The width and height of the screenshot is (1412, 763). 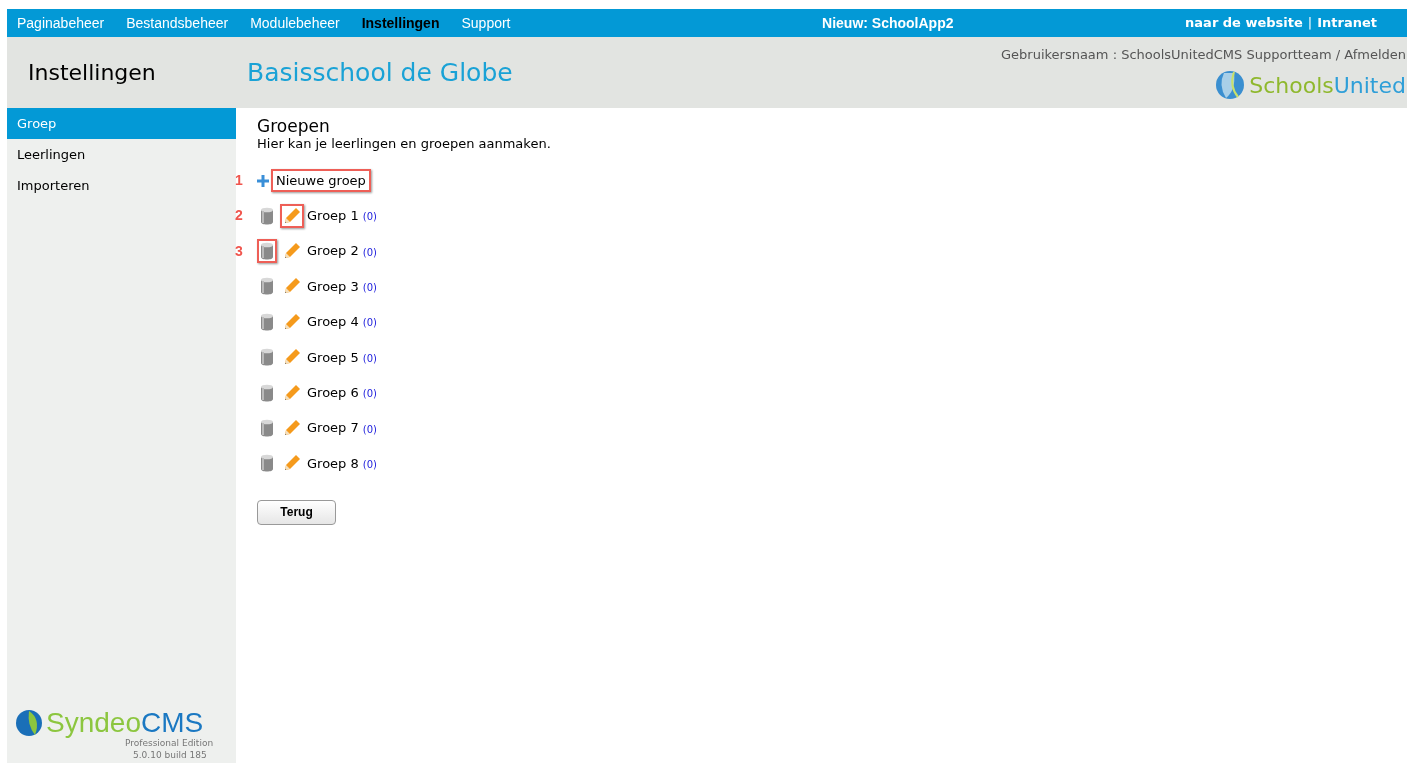 I want to click on callout-number: 2, so click(x=239, y=216).